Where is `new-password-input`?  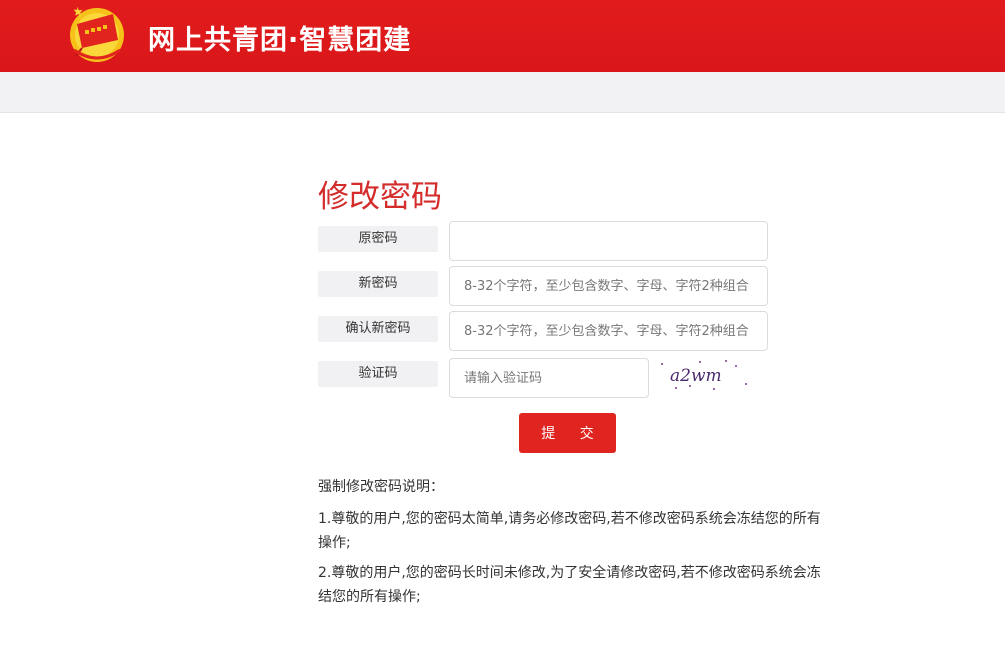 new-password-input is located at coordinates (608, 286).